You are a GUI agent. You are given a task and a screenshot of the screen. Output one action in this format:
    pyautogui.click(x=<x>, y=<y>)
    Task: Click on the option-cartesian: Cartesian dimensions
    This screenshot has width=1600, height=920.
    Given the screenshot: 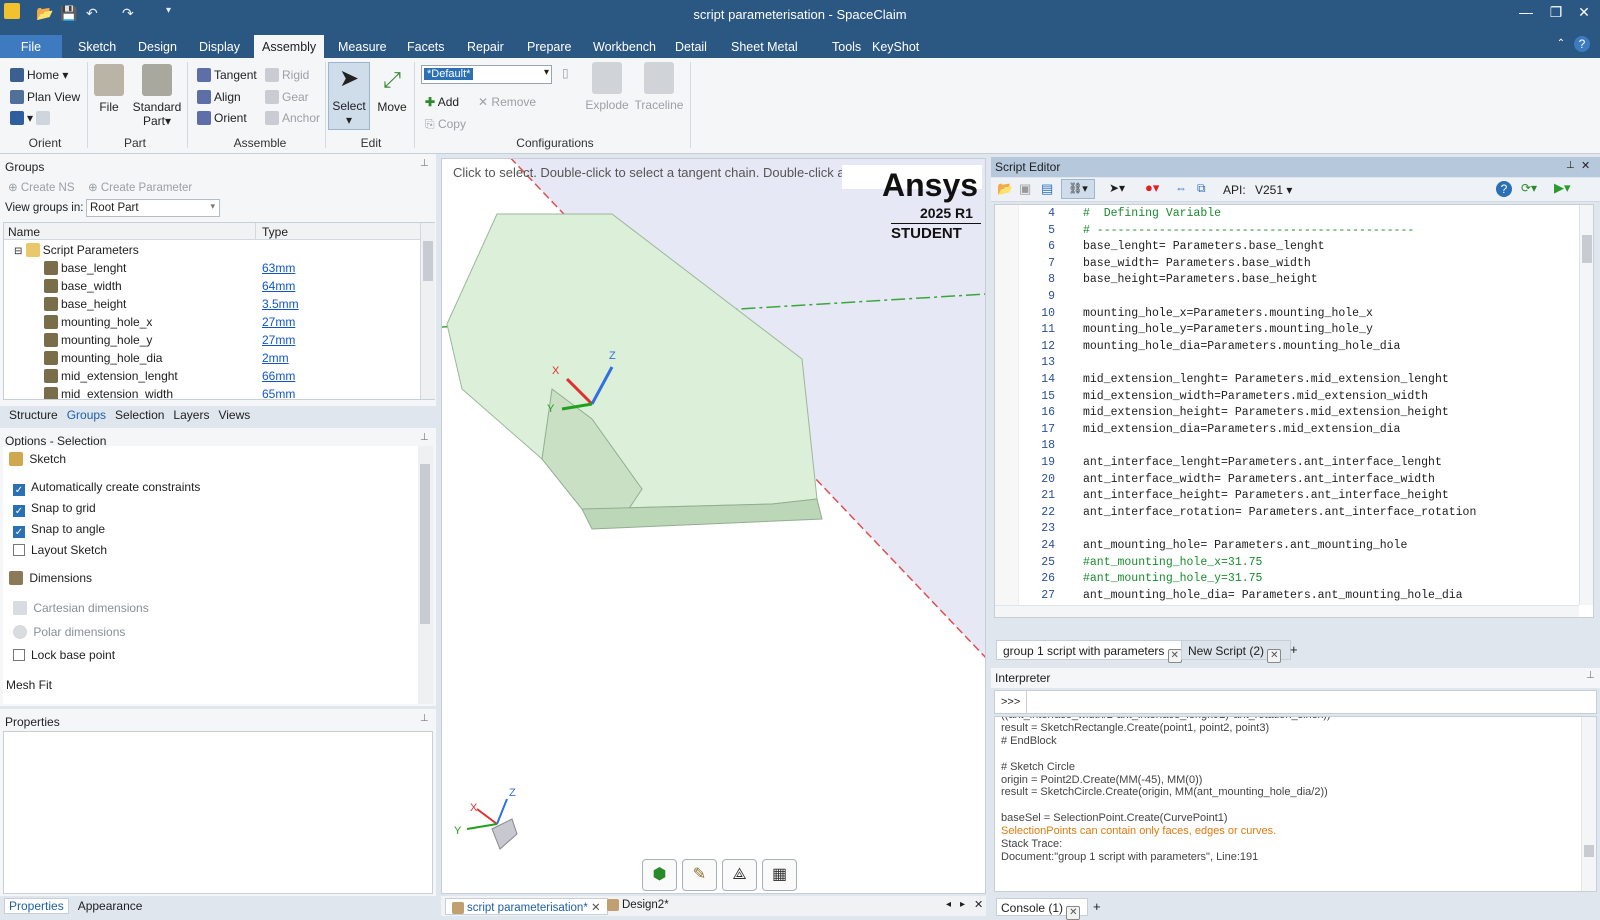 What is the action you would take?
    pyautogui.click(x=81, y=610)
    